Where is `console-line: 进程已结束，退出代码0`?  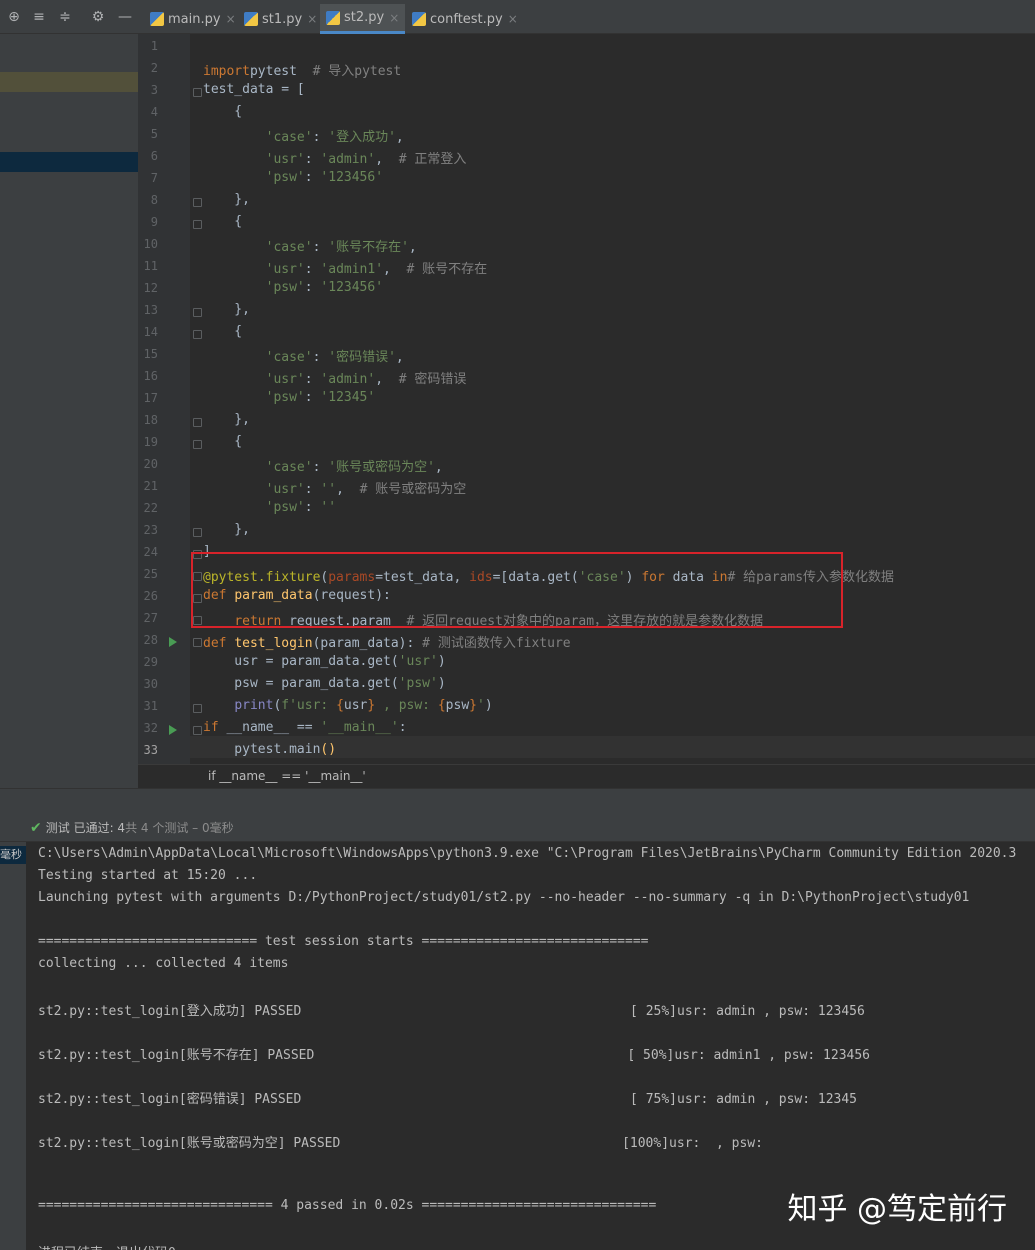 console-line: 进程已结束，退出代码0 is located at coordinates (107, 1246).